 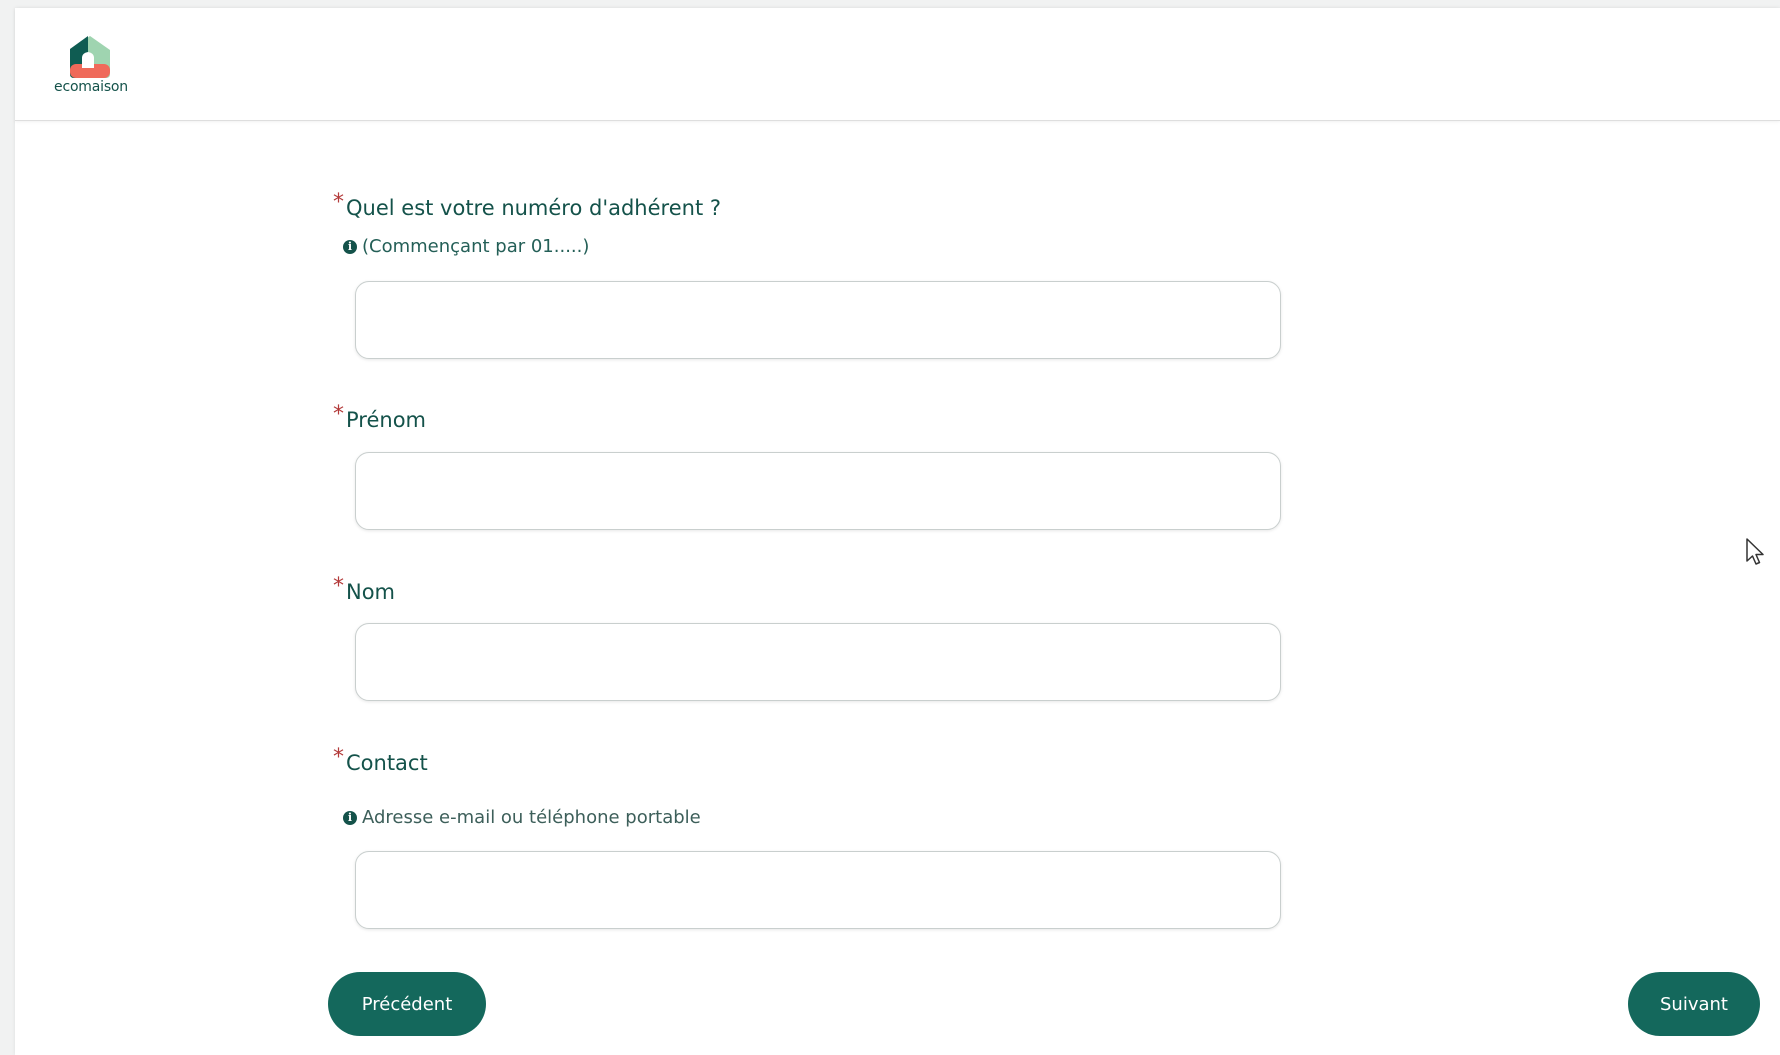 I want to click on header: ecomaison, so click(x=897, y=64).